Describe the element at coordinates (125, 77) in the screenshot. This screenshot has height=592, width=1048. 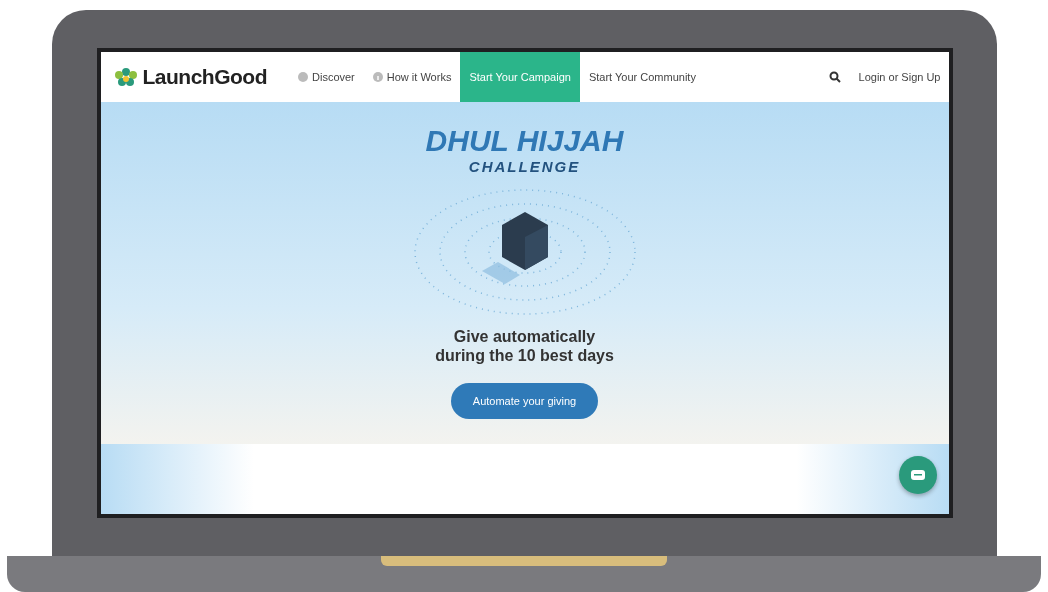
I see `logo-icon` at that location.